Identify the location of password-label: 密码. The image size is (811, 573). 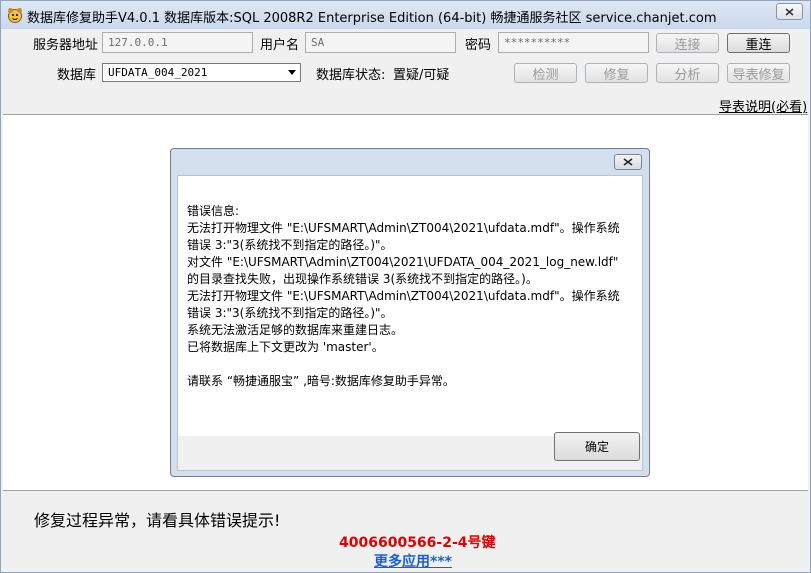
(478, 45).